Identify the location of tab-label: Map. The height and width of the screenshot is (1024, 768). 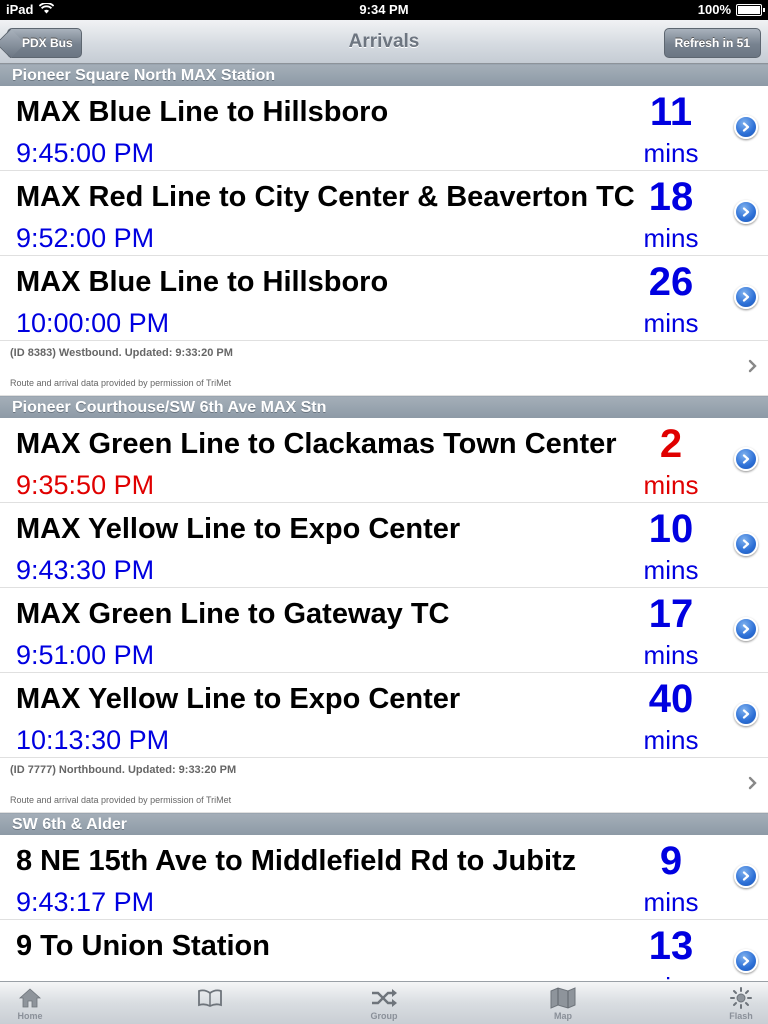
(563, 1016).